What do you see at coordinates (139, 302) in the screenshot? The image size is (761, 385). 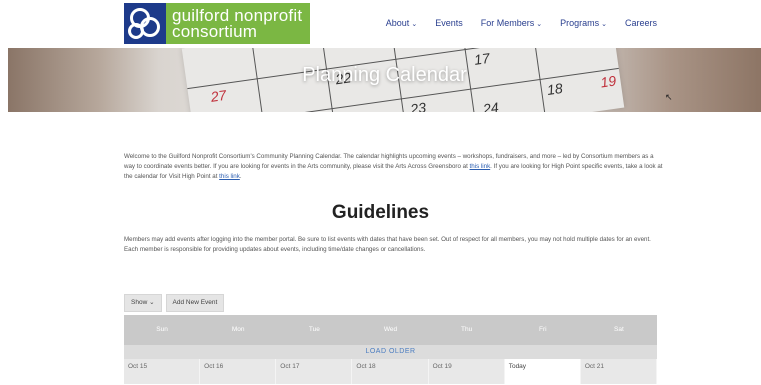 I see `show-label: Show` at bounding box center [139, 302].